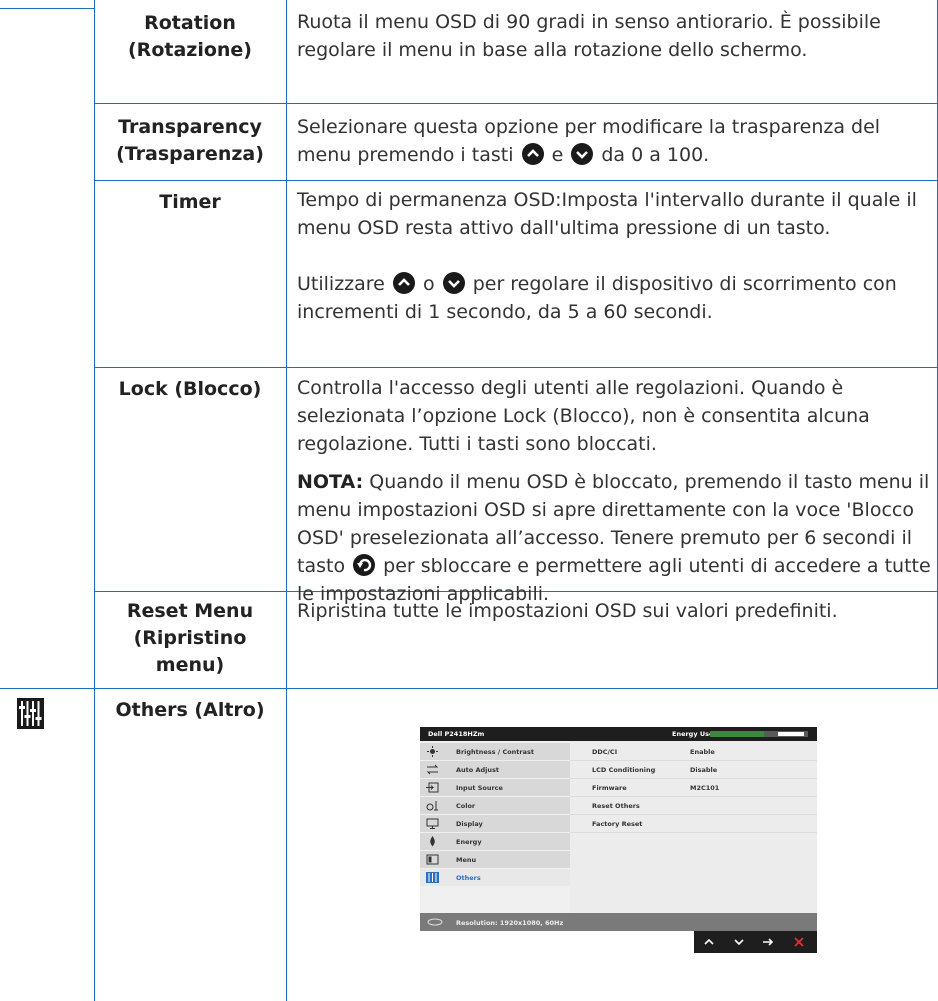  I want to click on color-icon, so click(432, 806).